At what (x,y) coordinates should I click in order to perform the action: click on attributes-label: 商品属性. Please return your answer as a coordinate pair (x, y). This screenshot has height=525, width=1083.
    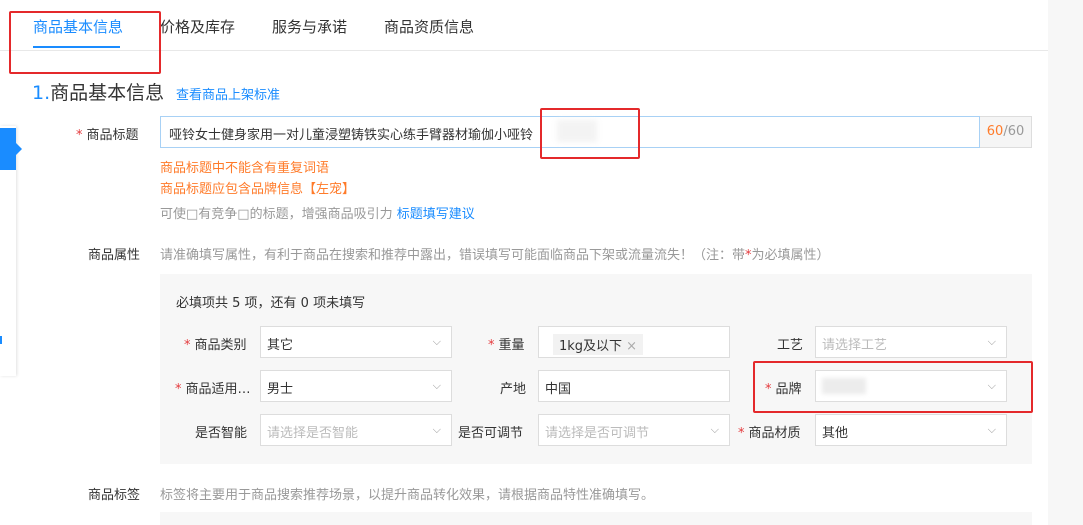
    Looking at the image, I should click on (114, 255).